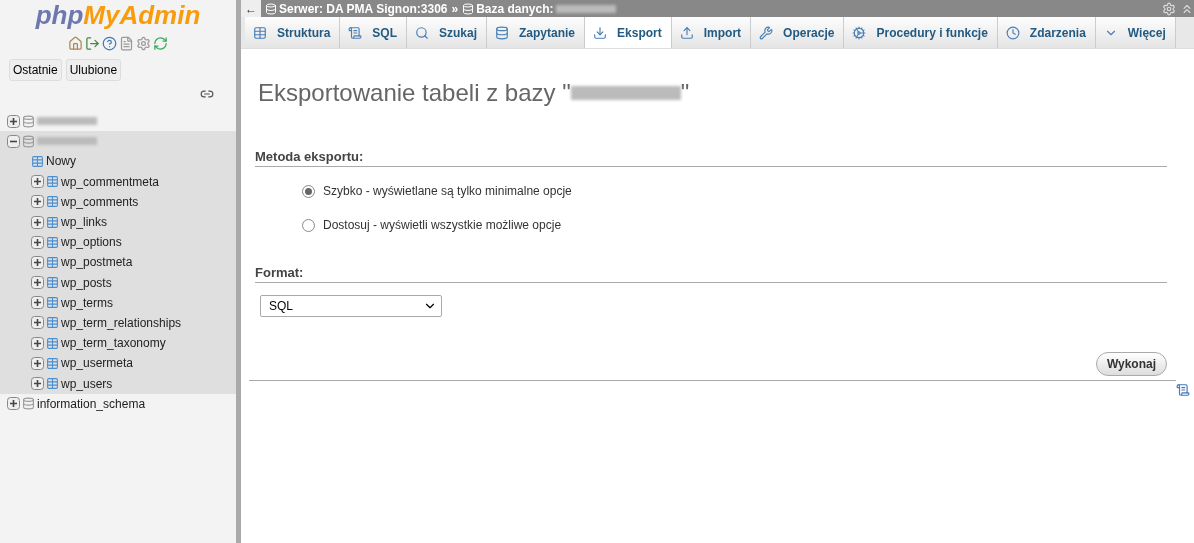 This screenshot has height=543, width=1194. Describe the element at coordinates (91, 242) in the screenshot. I see `table-name: wp_options` at that location.